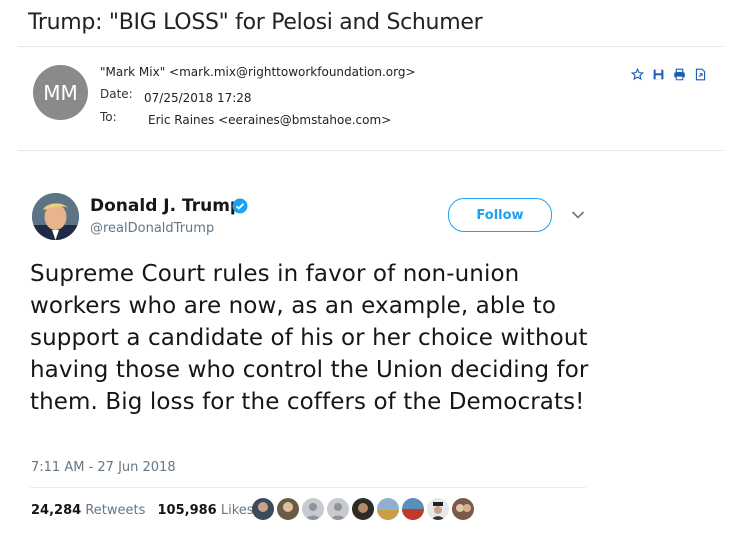 The image size is (738, 534). I want to click on to-value: Eric Raines <eeraines@bmstahoe.com>, so click(270, 120).